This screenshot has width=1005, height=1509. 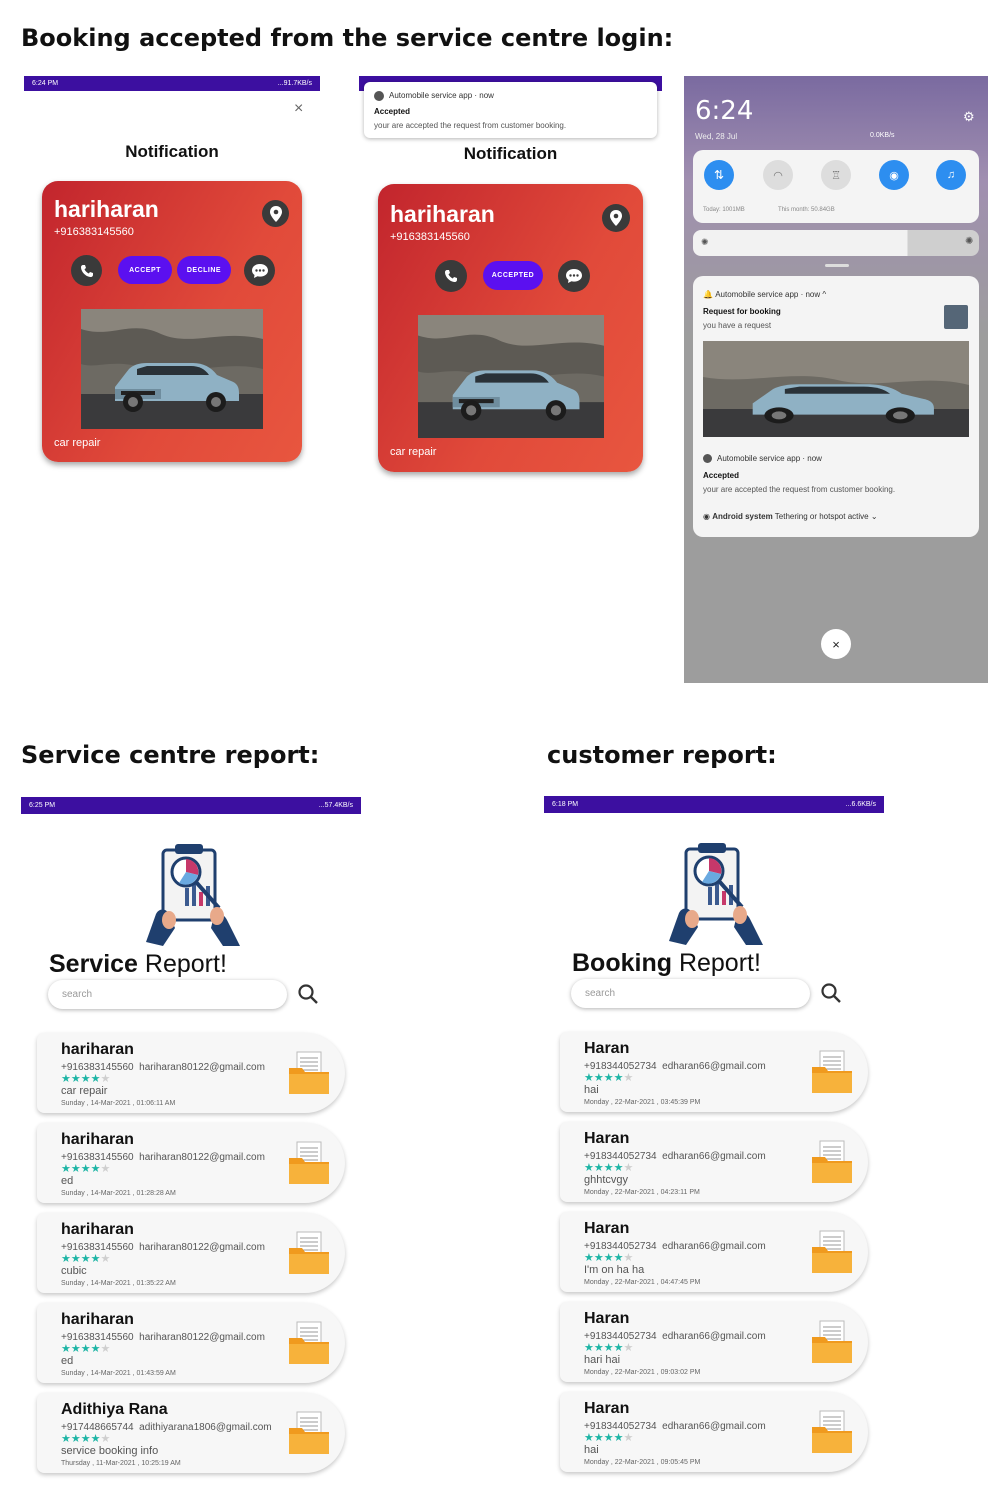 I want to click on row-email: hariharan80122@gmail.com, so click(x=202, y=1337).